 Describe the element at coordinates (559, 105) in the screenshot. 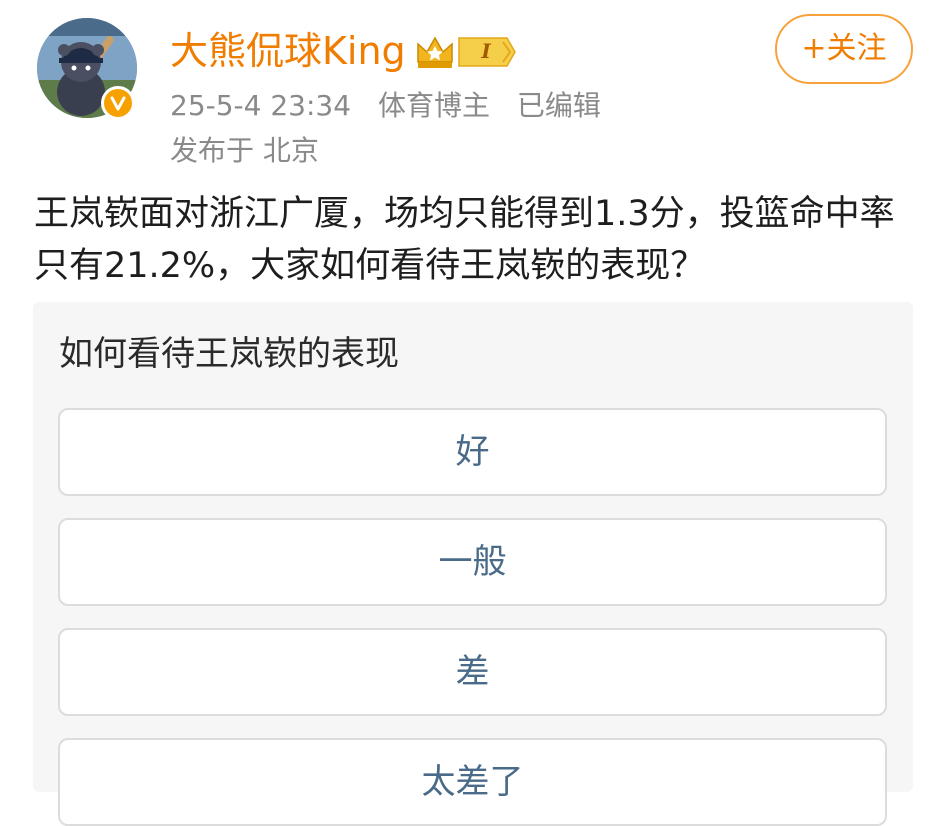

I see `edited-label: 已编辑` at that location.